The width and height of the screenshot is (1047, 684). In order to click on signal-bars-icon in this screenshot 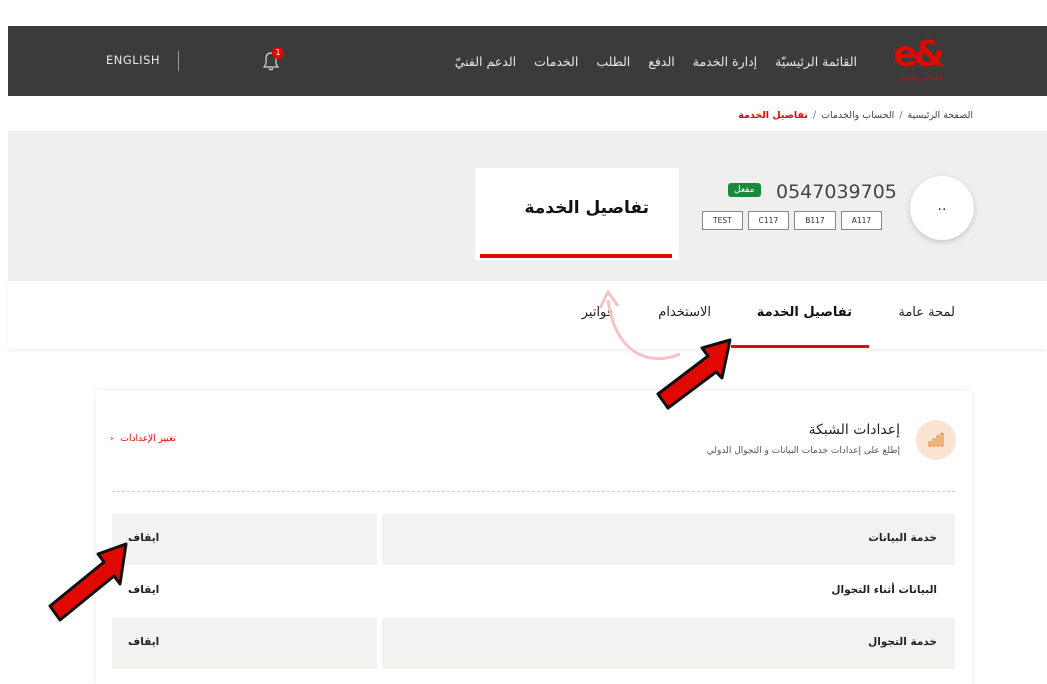, I will do `click(936, 440)`.